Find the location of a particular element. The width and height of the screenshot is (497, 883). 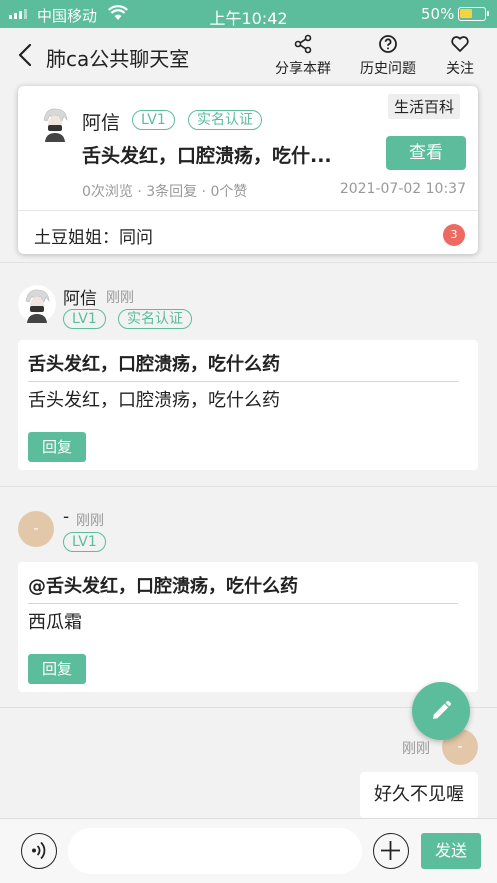

send-button: 发送 is located at coordinates (451, 851).